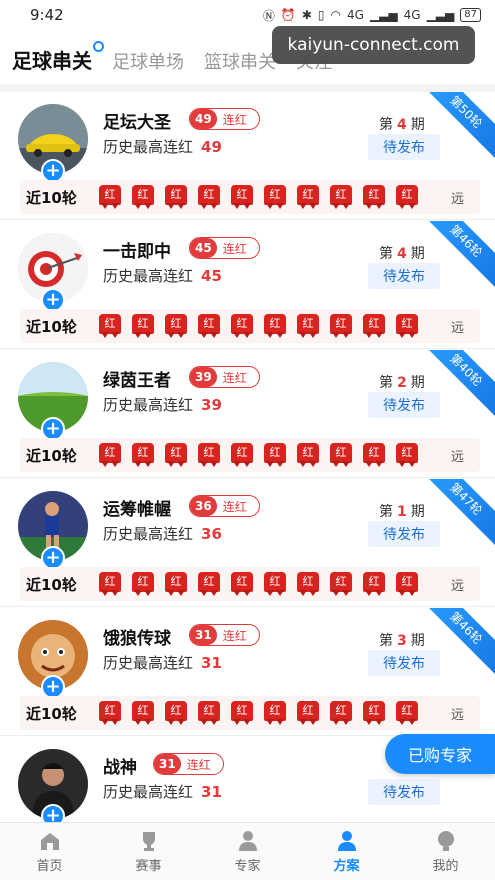  I want to click on streak-badge: 31 连红, so click(224, 635).